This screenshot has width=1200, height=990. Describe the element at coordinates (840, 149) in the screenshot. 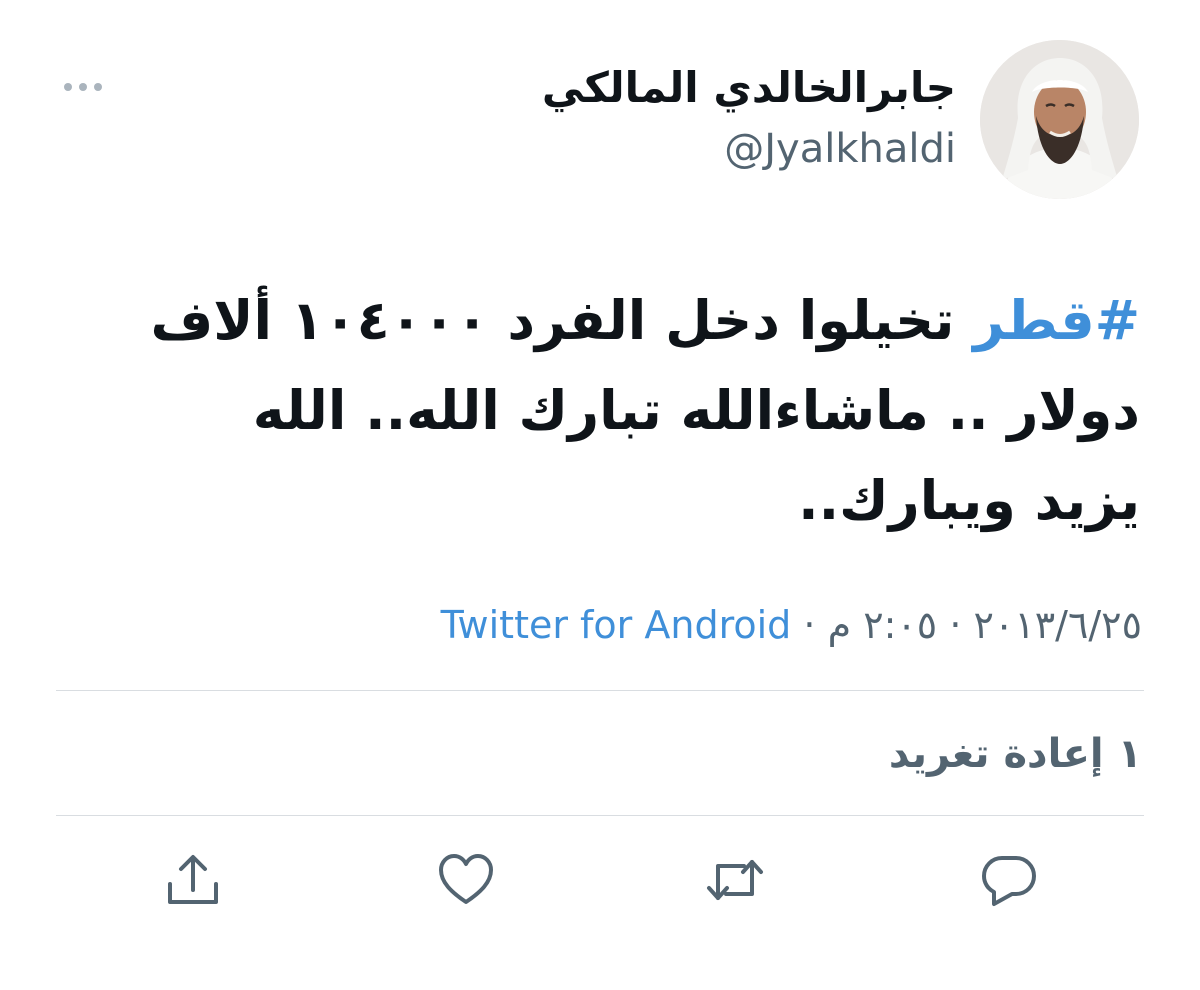

I see `user-handle: @Jyalkhaldi` at that location.